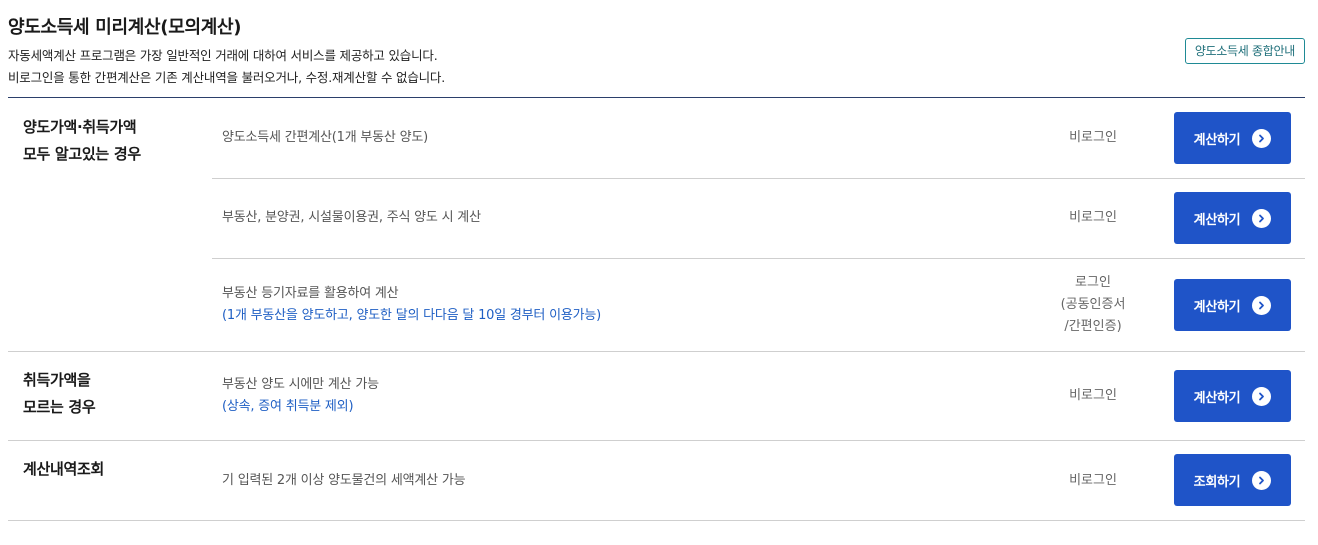  I want to click on row-description-unknown-acquisition: 부동산 양도 시에만 계산 가능 (상속, 증여 취득분 제외), so click(300, 396).